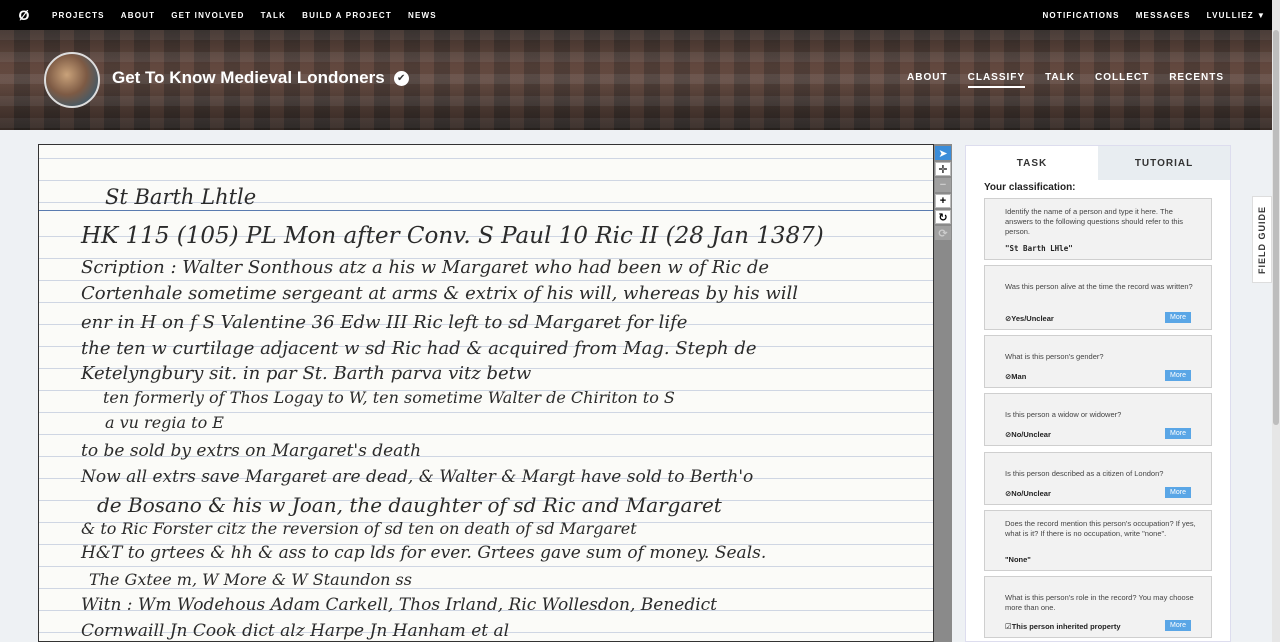  I want to click on field-guide-tab: FIELD GUIDE, so click(1262, 239).